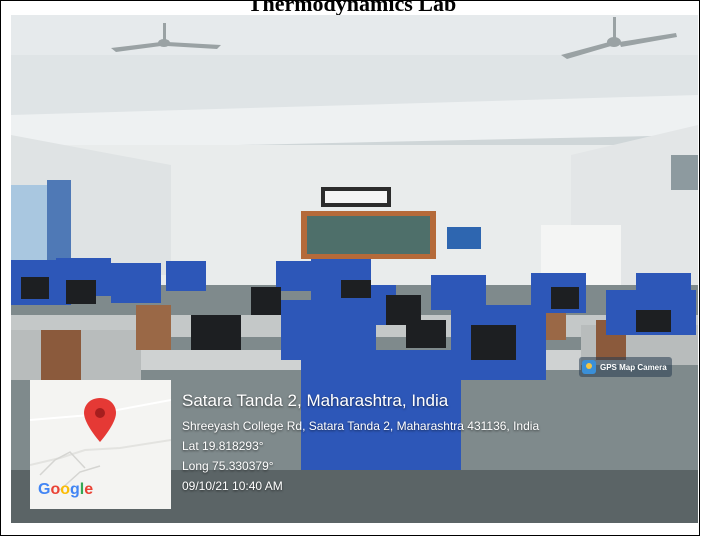 The height and width of the screenshot is (538, 702). What do you see at coordinates (315, 400) in the screenshot?
I see `location-title: Satara Tanda 2, Maharashtra, India` at bounding box center [315, 400].